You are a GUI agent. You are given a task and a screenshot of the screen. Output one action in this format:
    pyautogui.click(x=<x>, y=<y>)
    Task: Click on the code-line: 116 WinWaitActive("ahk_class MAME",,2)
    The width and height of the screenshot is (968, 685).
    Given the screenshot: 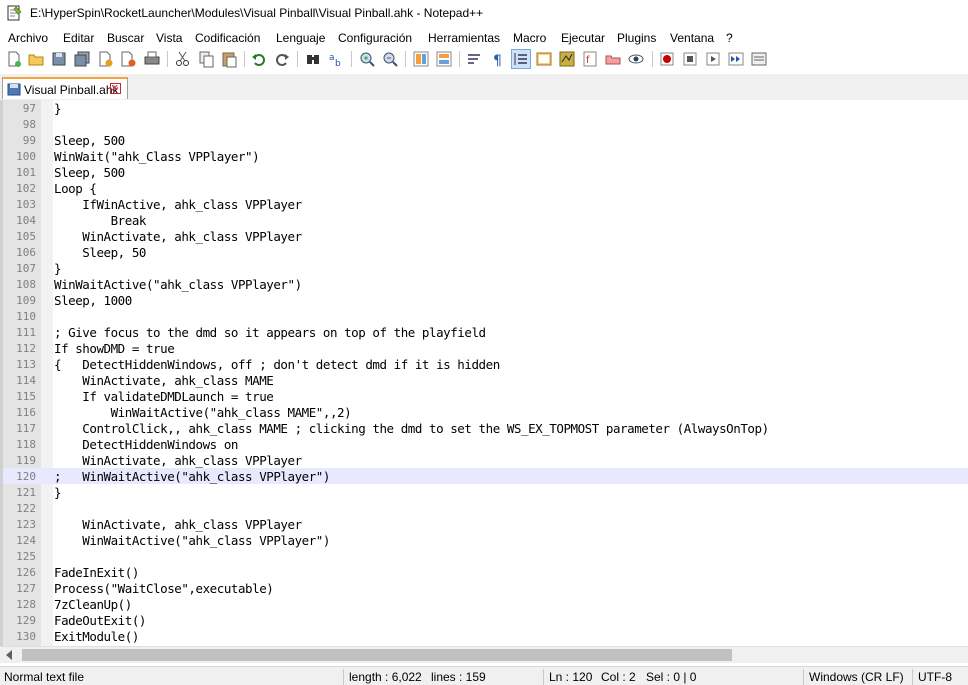 What is the action you would take?
    pyautogui.click(x=485, y=412)
    